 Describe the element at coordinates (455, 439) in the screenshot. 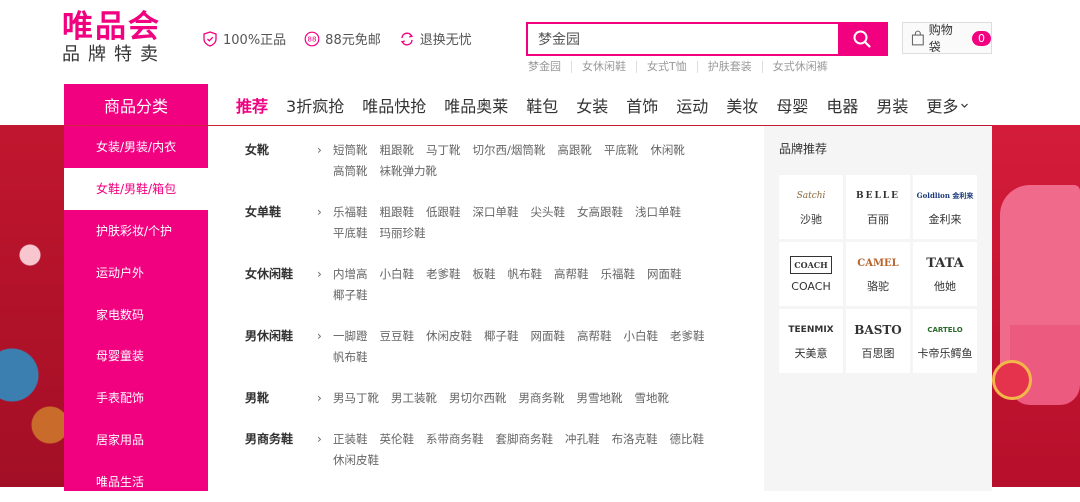

I see `subcategory-link: 系带商务鞋` at that location.